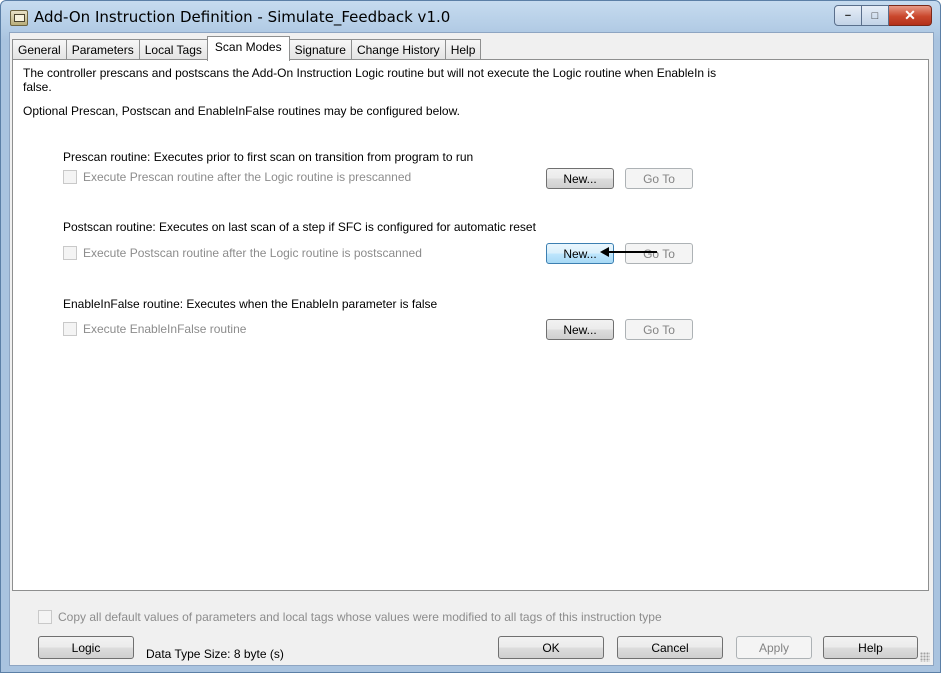 The image size is (941, 673). What do you see at coordinates (870, 647) in the screenshot?
I see `help-button: Help` at bounding box center [870, 647].